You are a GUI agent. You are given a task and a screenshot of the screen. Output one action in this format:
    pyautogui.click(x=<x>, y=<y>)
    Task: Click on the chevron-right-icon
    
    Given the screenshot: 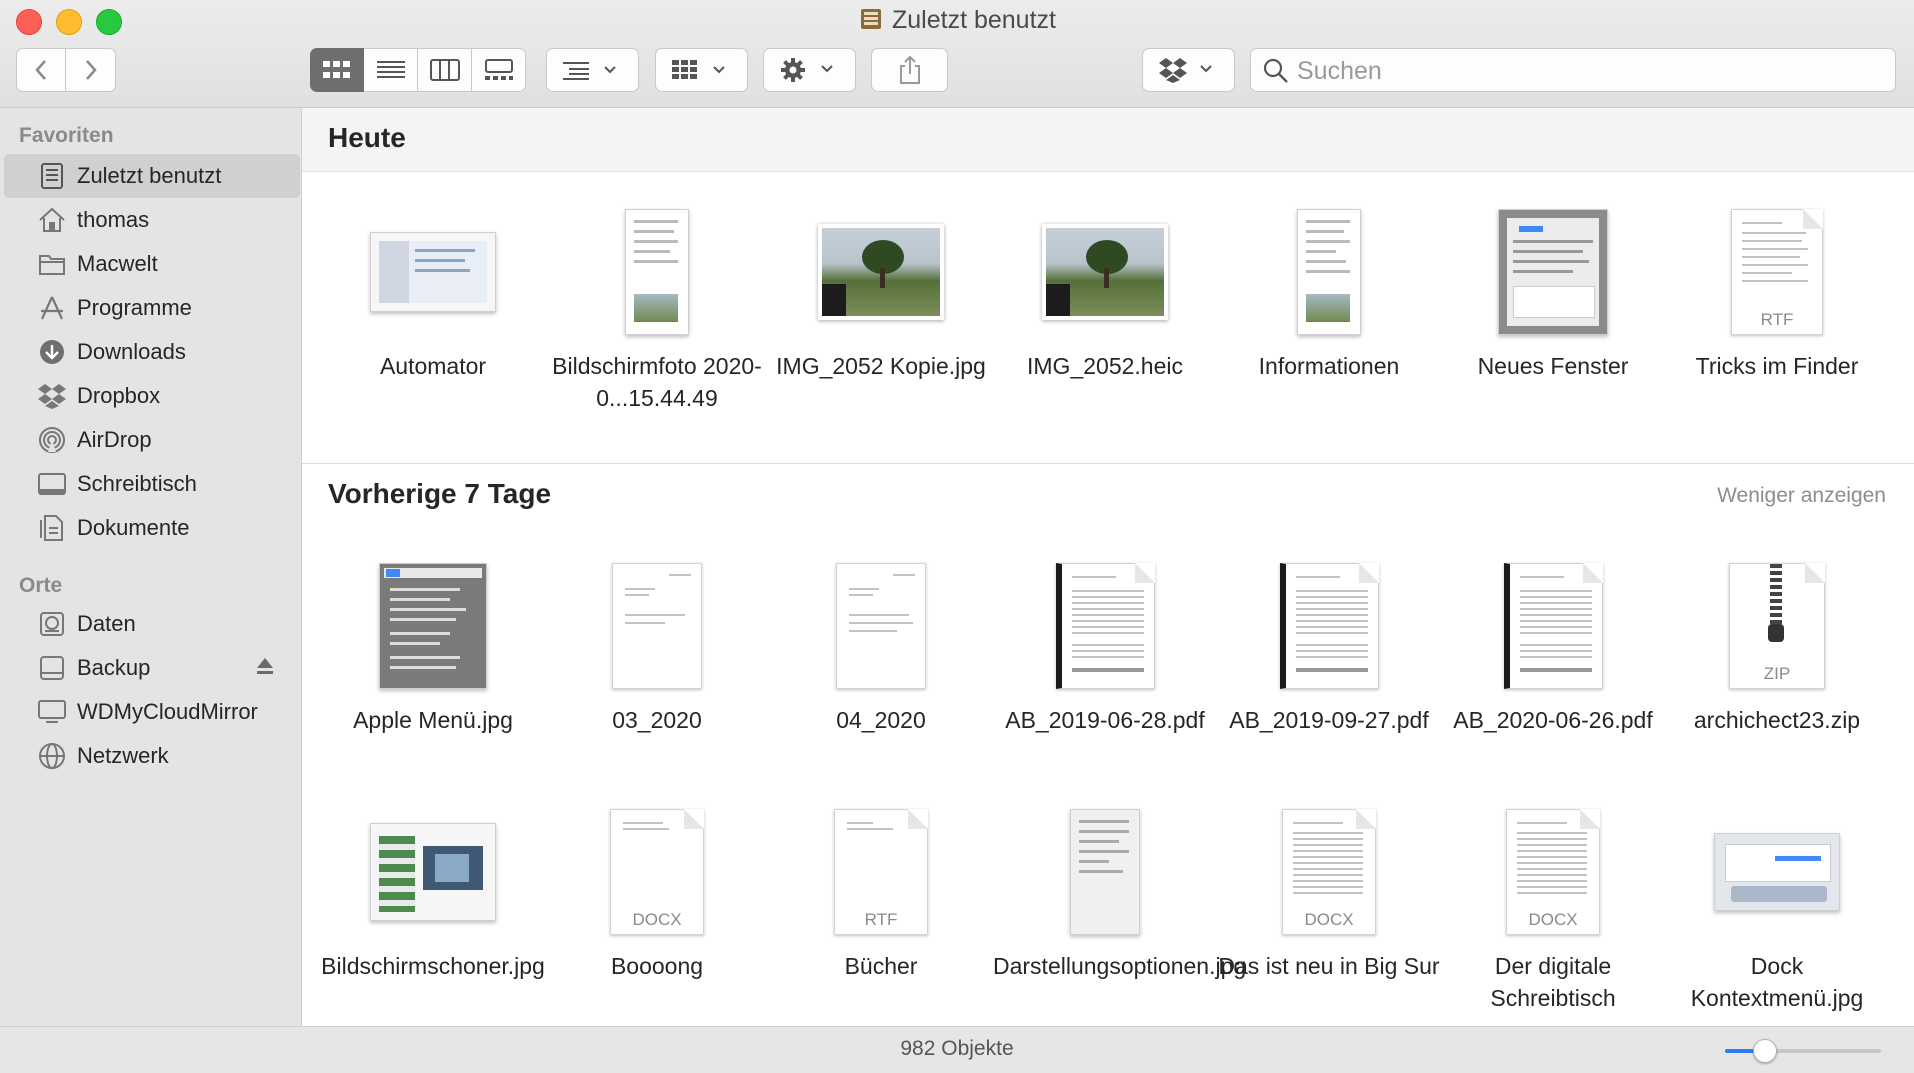 What is the action you would take?
    pyautogui.click(x=91, y=70)
    